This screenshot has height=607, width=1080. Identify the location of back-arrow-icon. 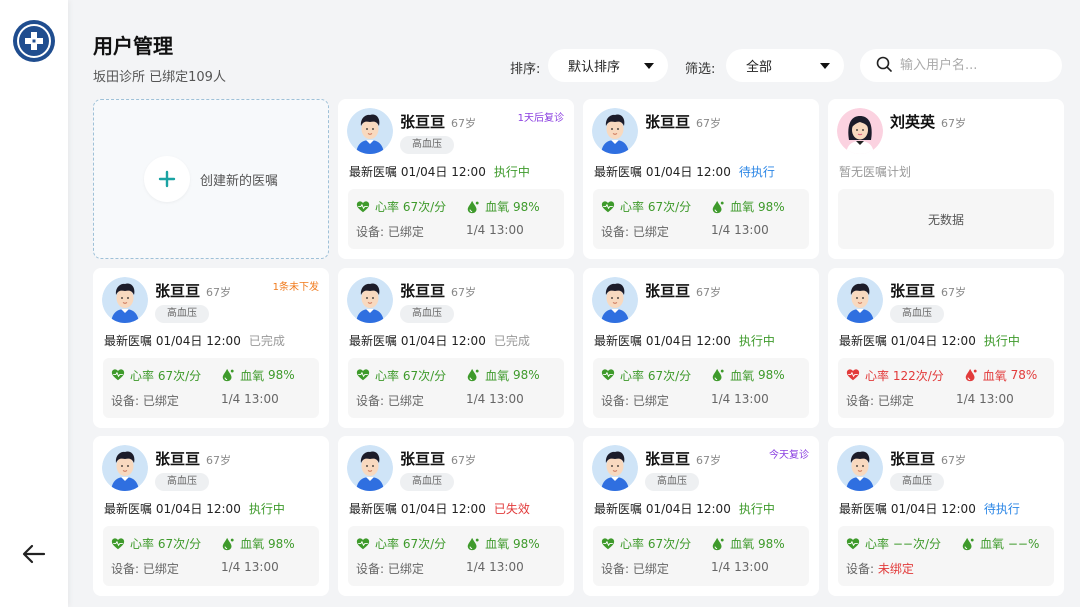
(34, 554).